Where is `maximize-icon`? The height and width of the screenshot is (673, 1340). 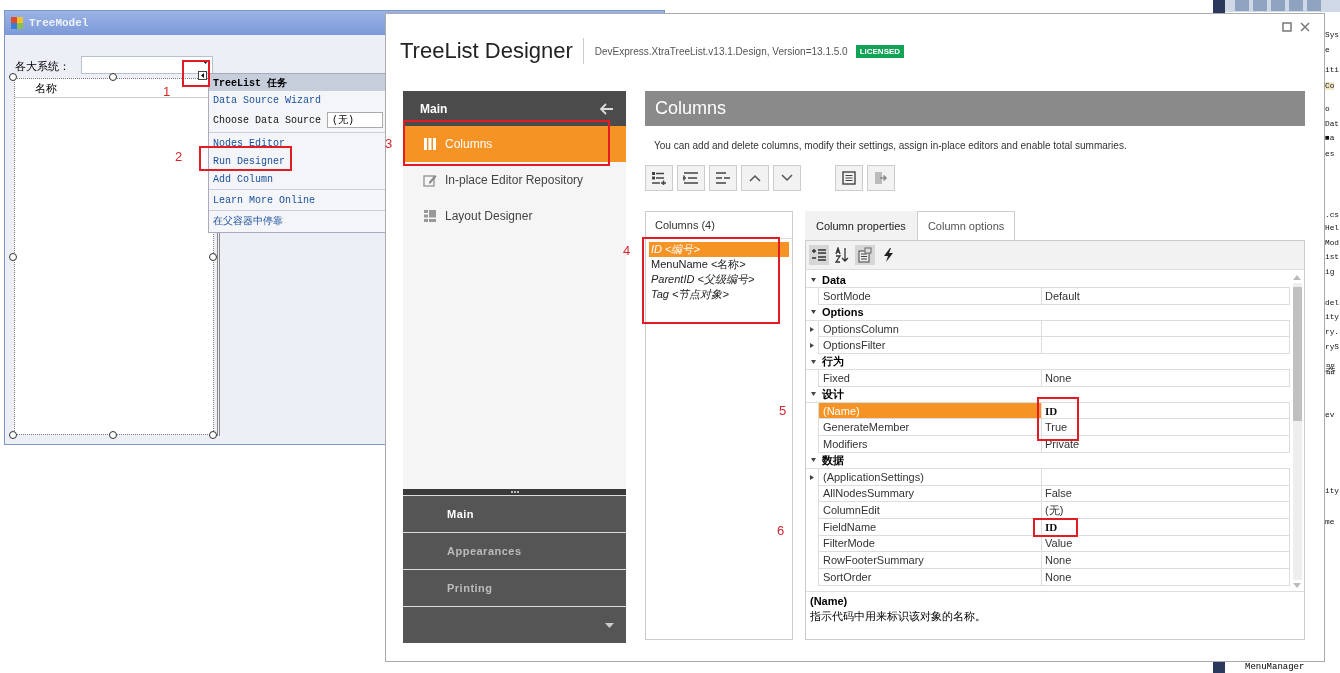
maximize-icon is located at coordinates (1287, 27).